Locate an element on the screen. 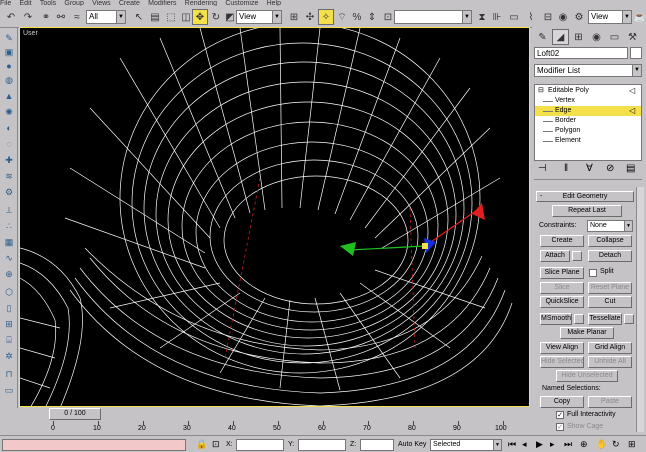  redo-icon: ↷ is located at coordinates (28, 17).